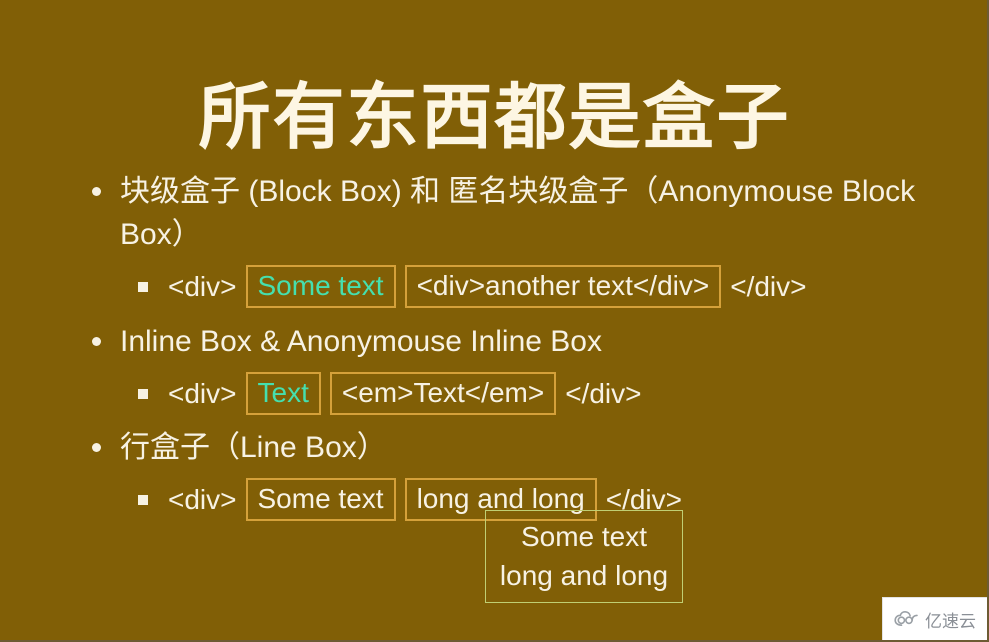 This screenshot has width=989, height=642. What do you see at coordinates (584, 556) in the screenshot?
I see `line-box-illustration: Some text long and long` at bounding box center [584, 556].